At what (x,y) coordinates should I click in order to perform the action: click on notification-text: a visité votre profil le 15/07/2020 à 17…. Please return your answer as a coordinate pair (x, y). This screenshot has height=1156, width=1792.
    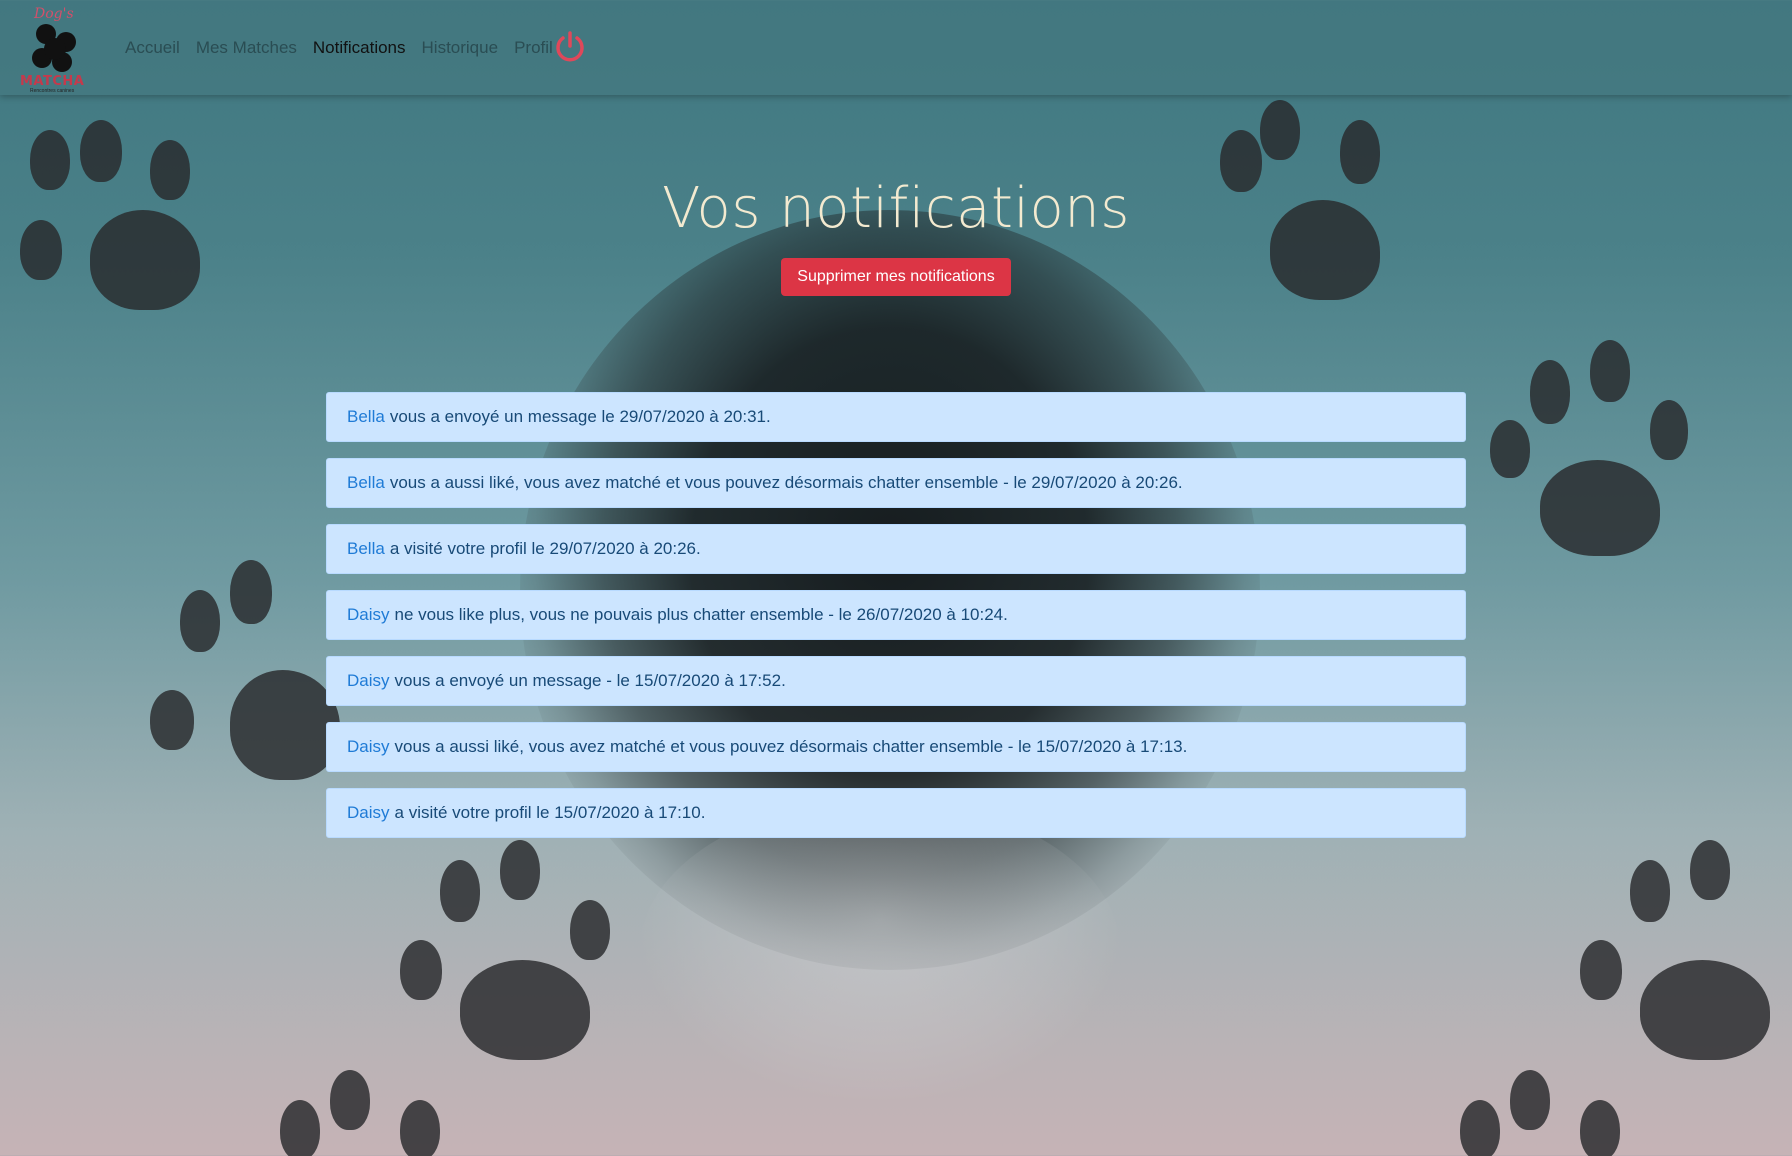
    Looking at the image, I should click on (550, 812).